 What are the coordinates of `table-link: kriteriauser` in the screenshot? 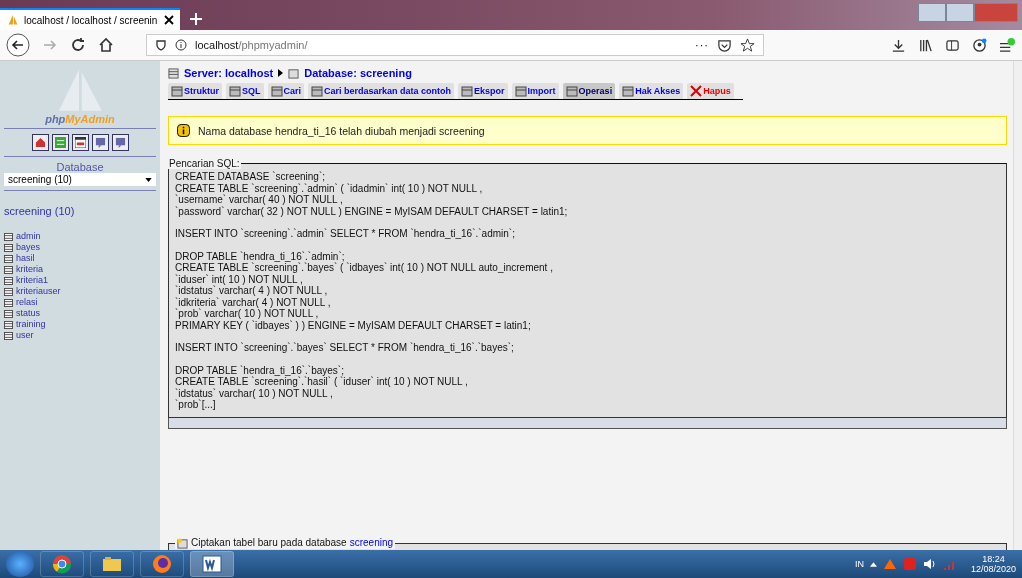 It's located at (38, 291).